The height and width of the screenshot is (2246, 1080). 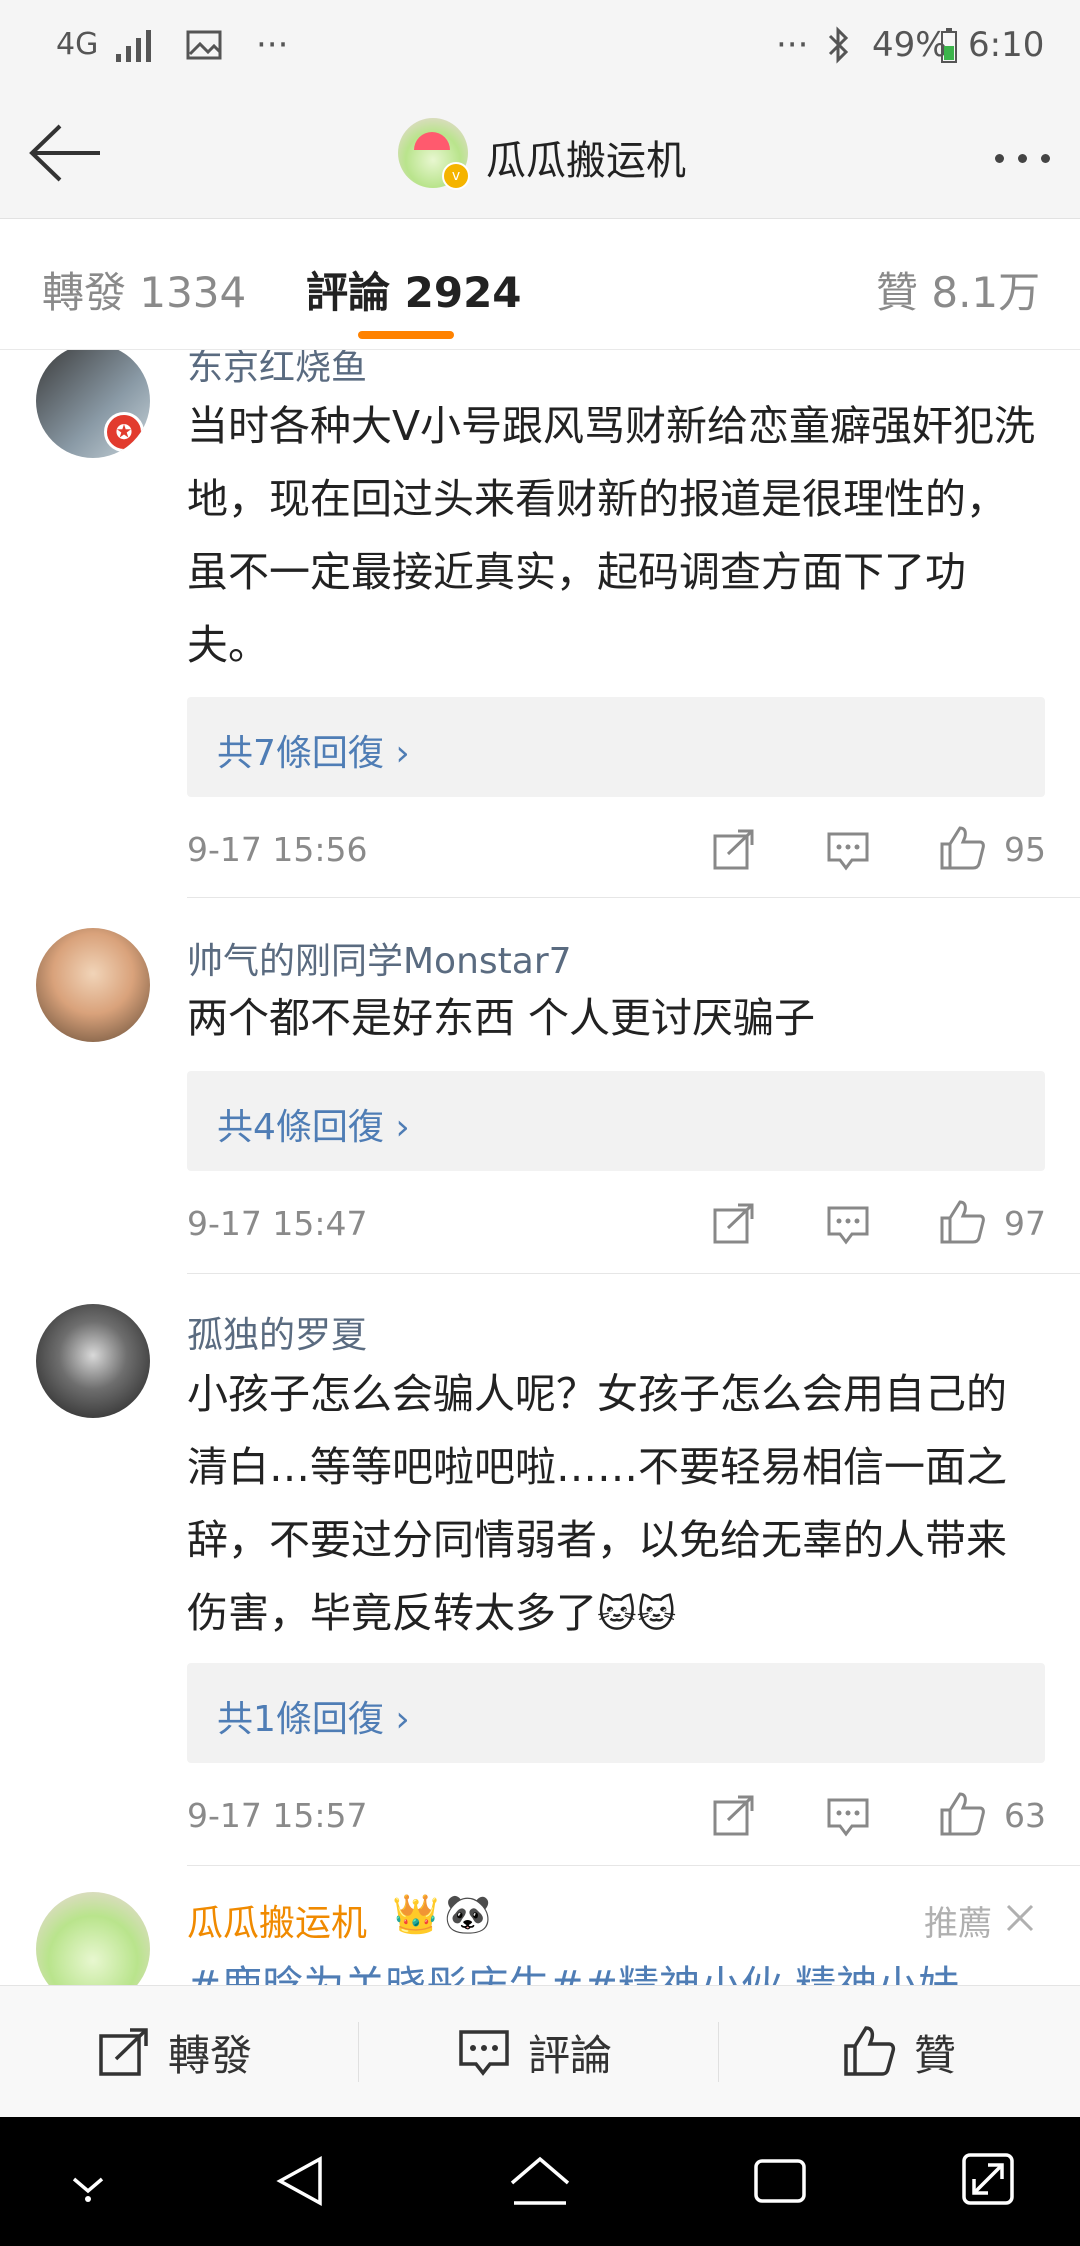 What do you see at coordinates (1020, 1918) in the screenshot?
I see `close-icon` at bounding box center [1020, 1918].